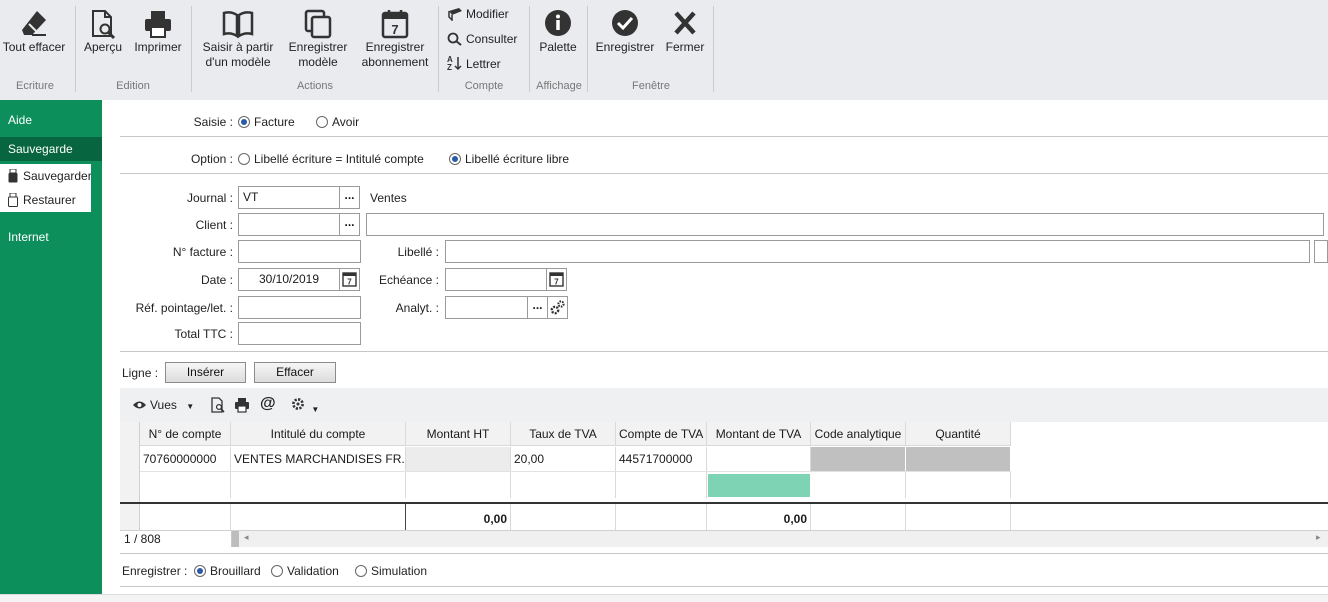 The image size is (1328, 602). What do you see at coordinates (51, 120) in the screenshot?
I see `sidebar-item-aide: Aide` at bounding box center [51, 120].